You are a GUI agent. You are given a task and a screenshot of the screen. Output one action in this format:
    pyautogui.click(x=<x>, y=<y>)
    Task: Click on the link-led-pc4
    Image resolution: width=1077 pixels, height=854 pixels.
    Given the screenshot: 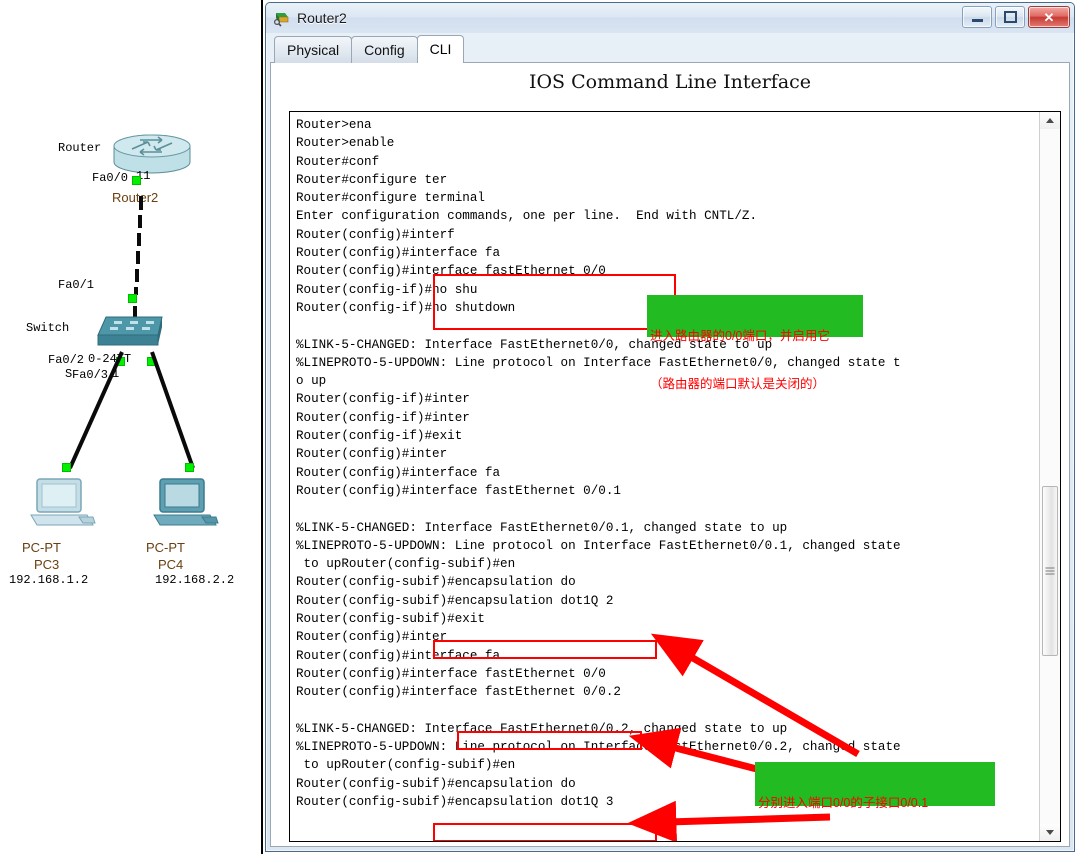 What is the action you would take?
    pyautogui.click(x=189, y=467)
    